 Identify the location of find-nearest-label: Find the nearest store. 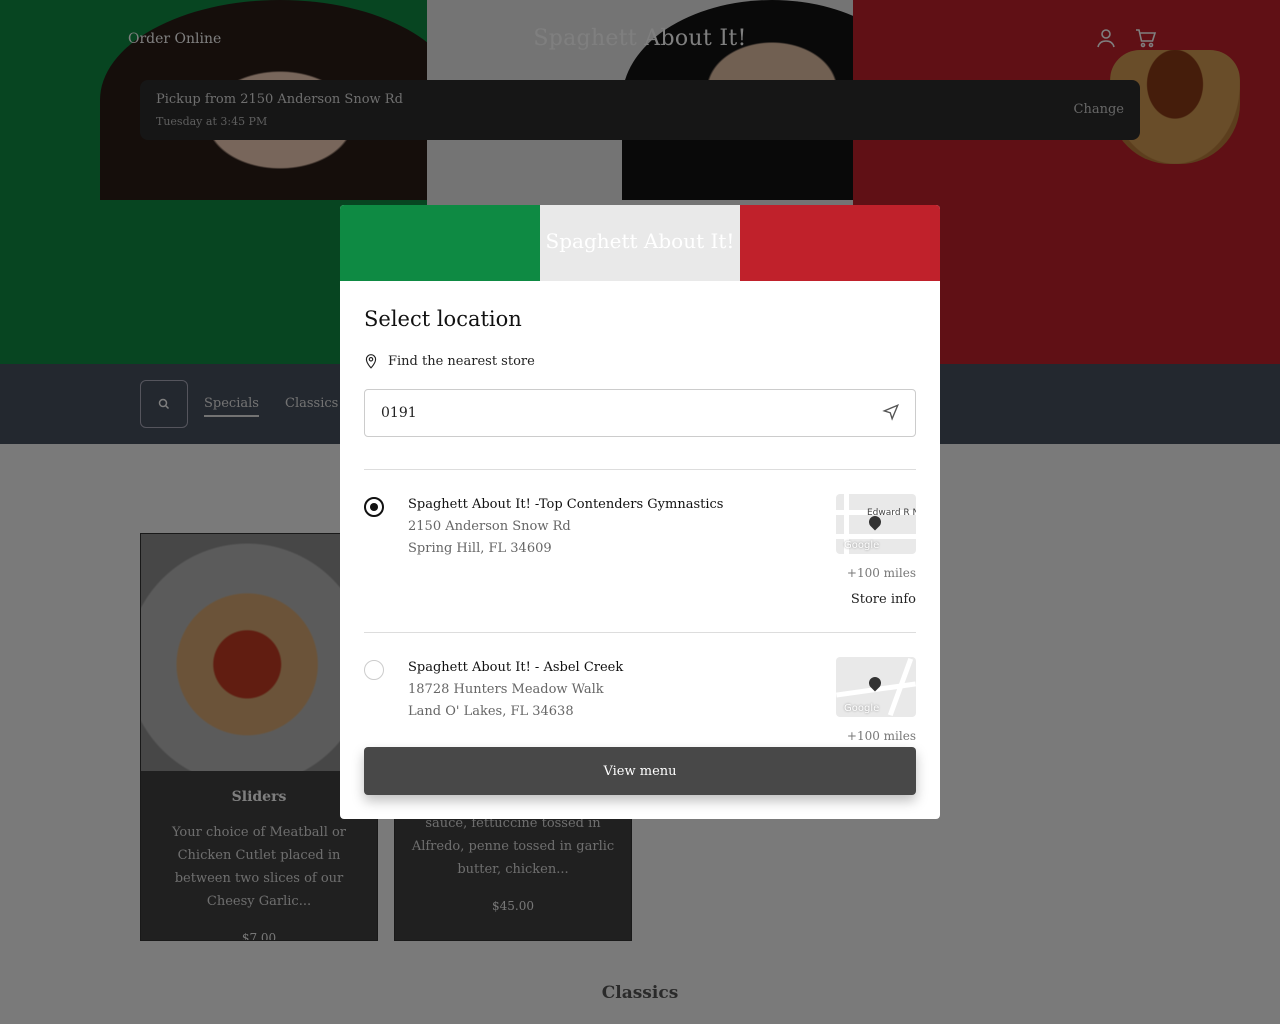
(461, 361).